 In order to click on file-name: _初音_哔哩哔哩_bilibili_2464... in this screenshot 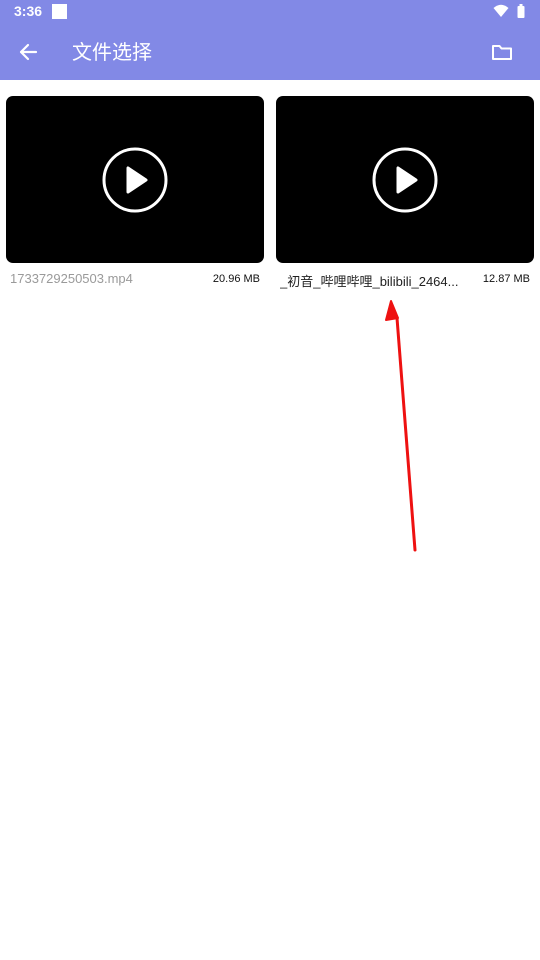, I will do `click(369, 281)`.